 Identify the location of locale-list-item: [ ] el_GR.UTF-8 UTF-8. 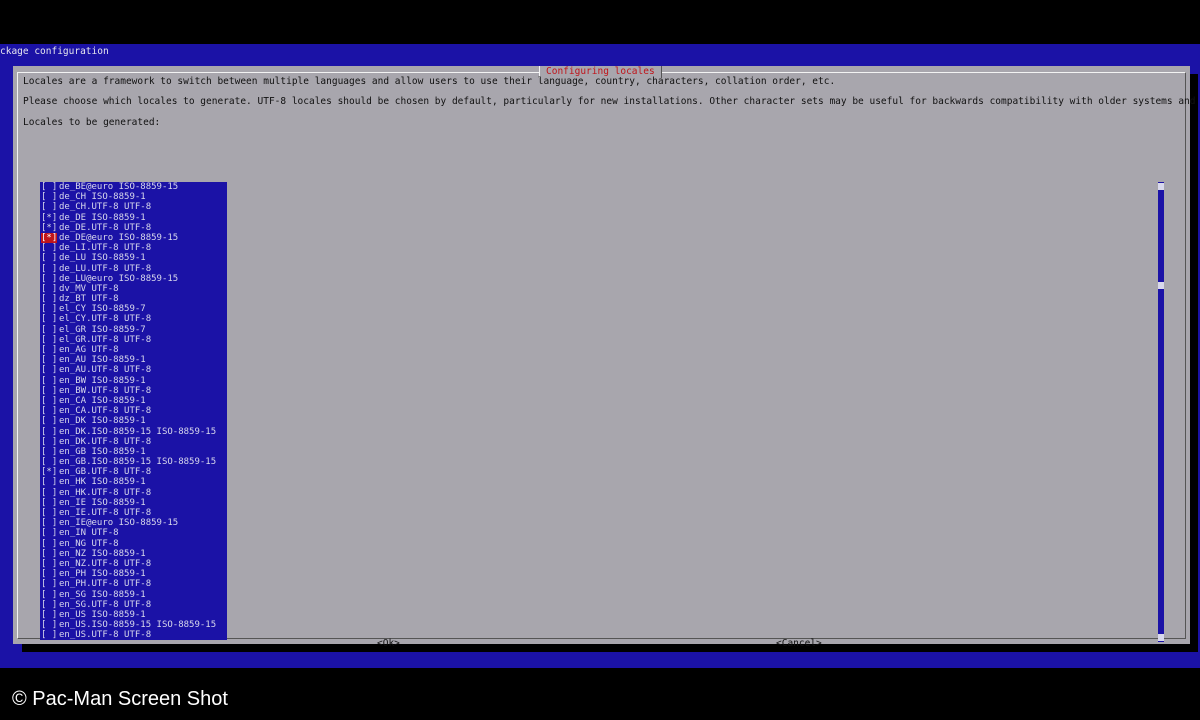
(133, 340).